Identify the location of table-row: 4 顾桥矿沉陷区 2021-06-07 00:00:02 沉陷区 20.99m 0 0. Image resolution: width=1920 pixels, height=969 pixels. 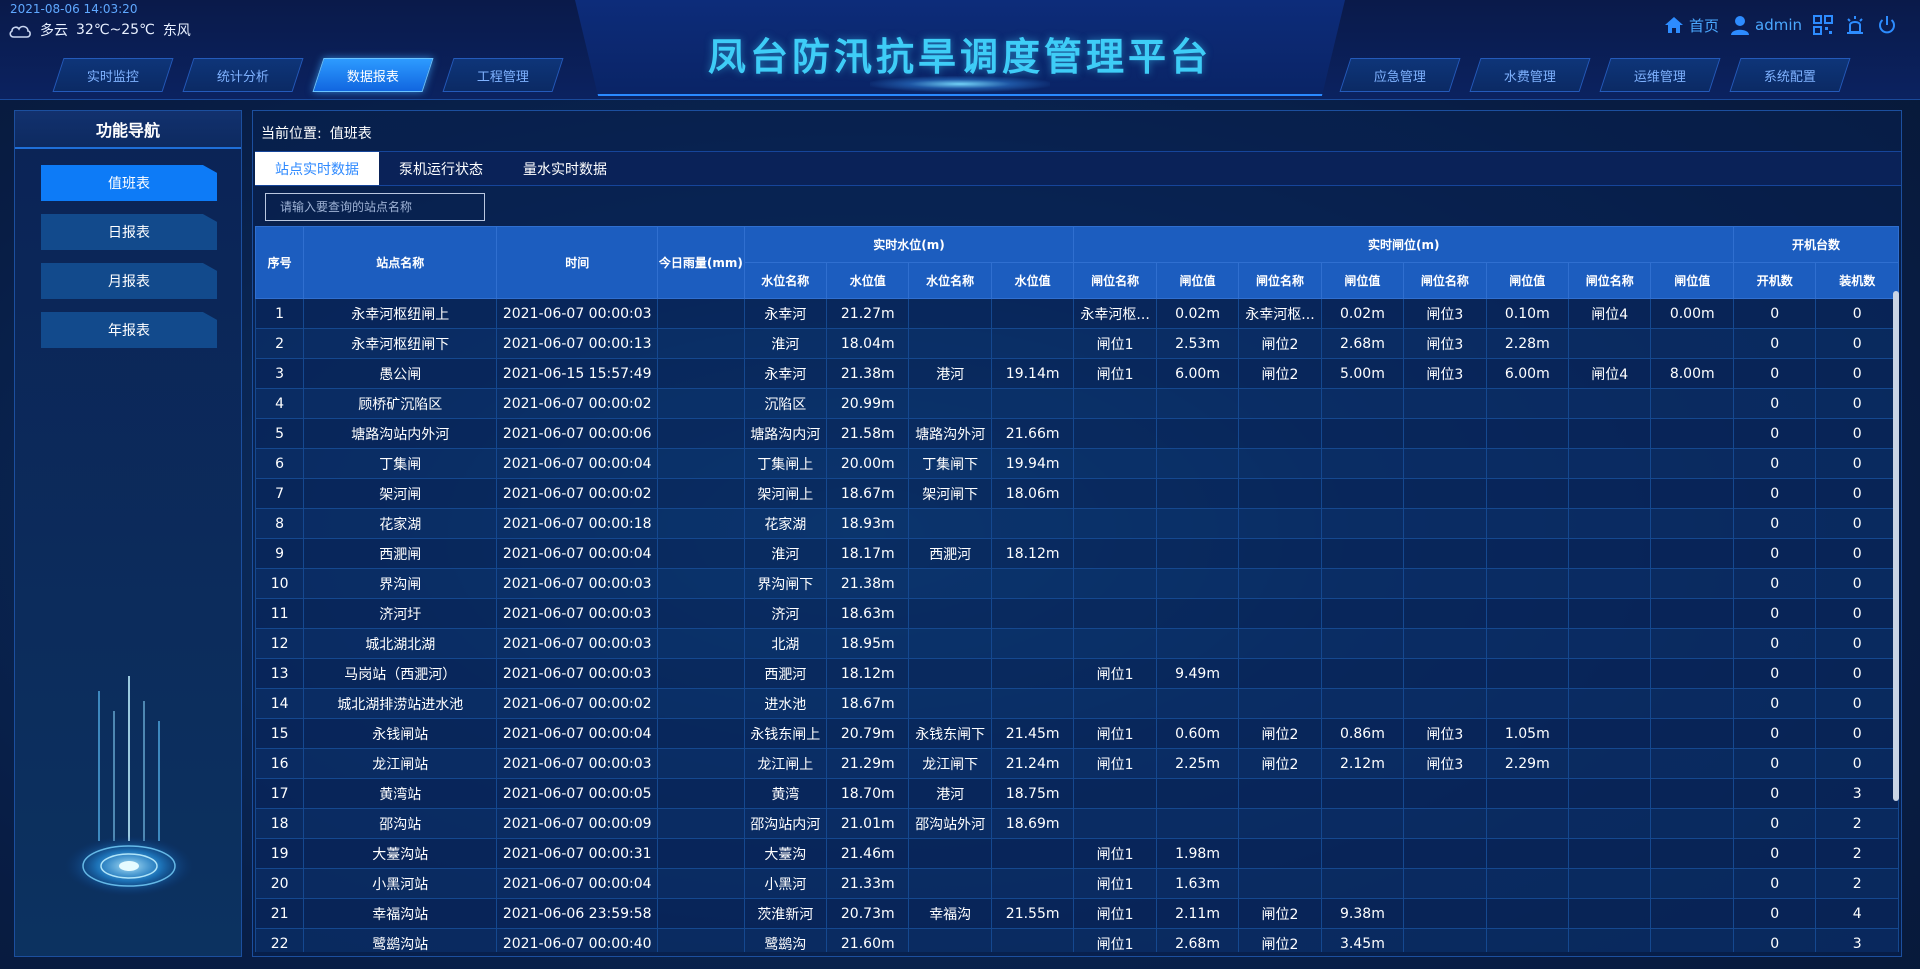
(1077, 403).